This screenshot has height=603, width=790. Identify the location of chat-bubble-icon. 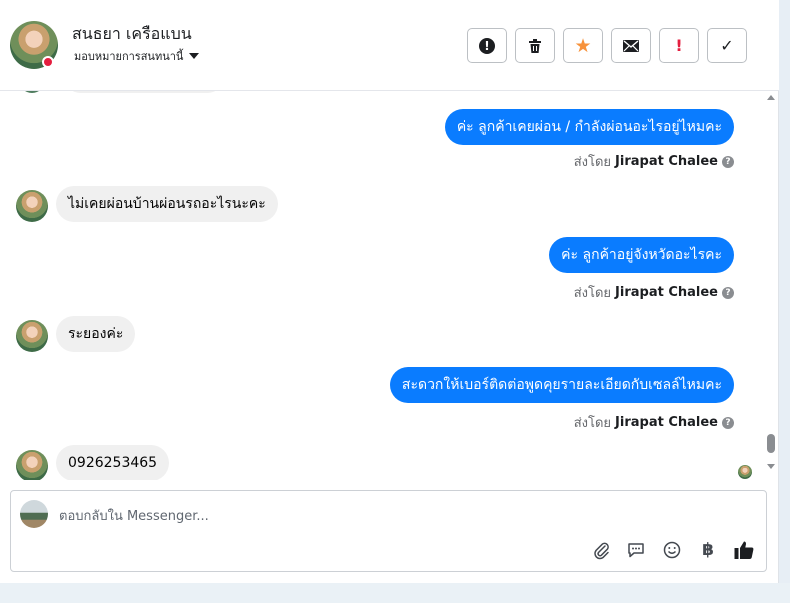
(636, 550).